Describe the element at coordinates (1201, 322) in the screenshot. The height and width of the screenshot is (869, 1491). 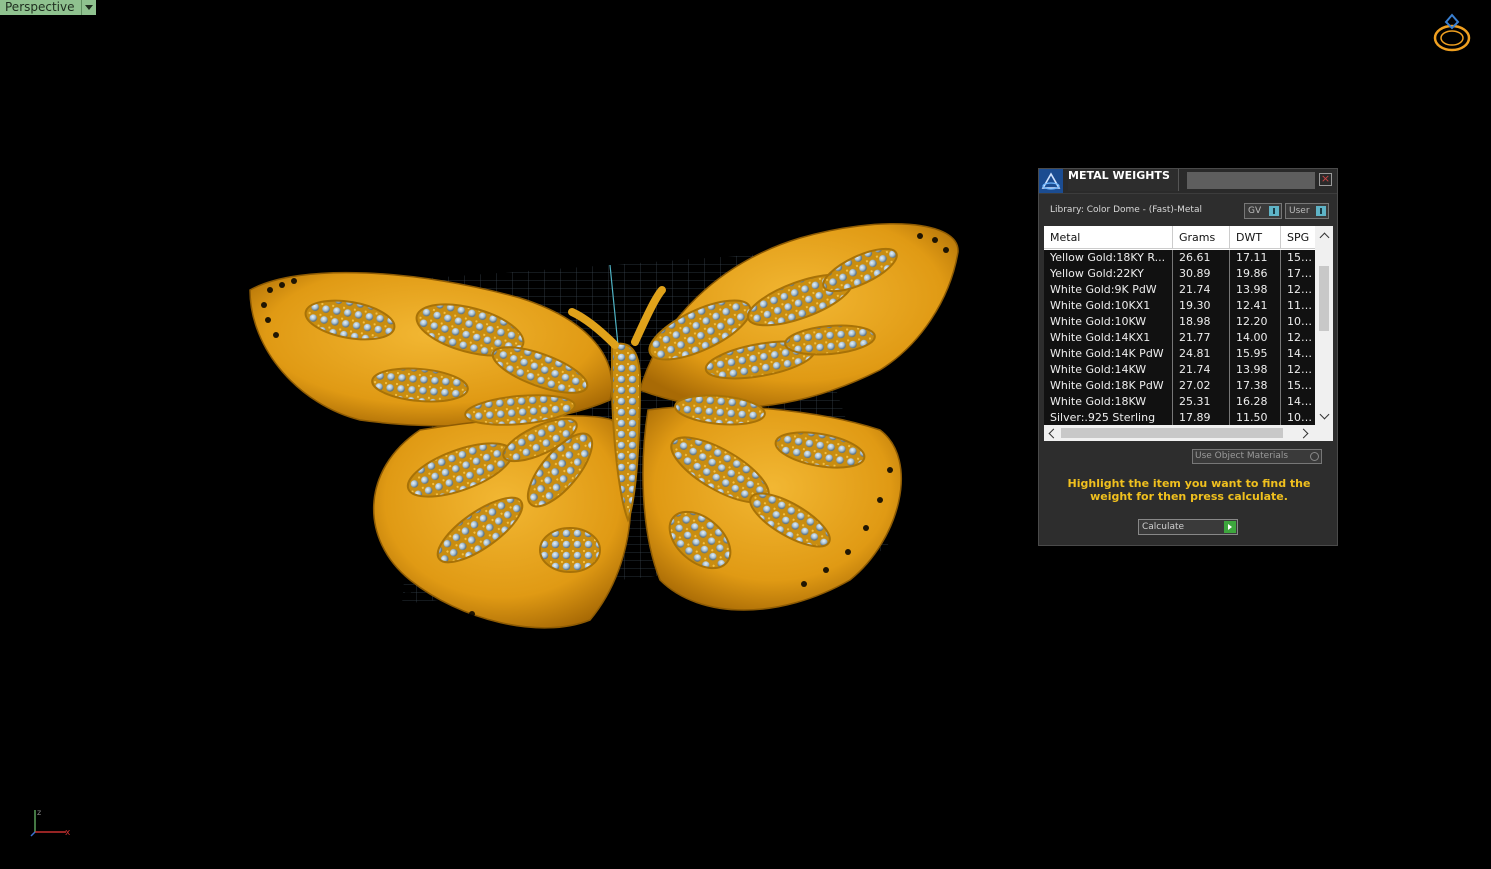
I see `cell-grams: 18.98` at that location.